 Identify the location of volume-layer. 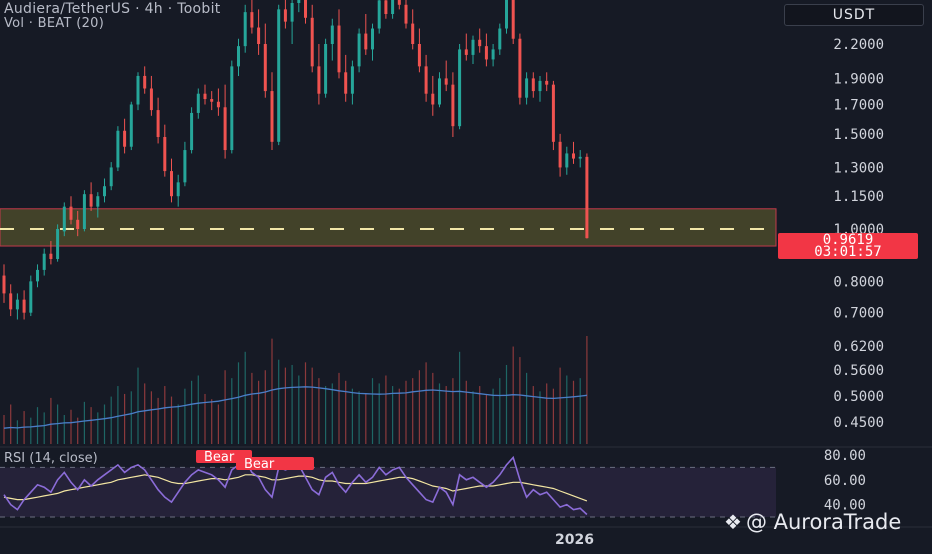
(295, 390).